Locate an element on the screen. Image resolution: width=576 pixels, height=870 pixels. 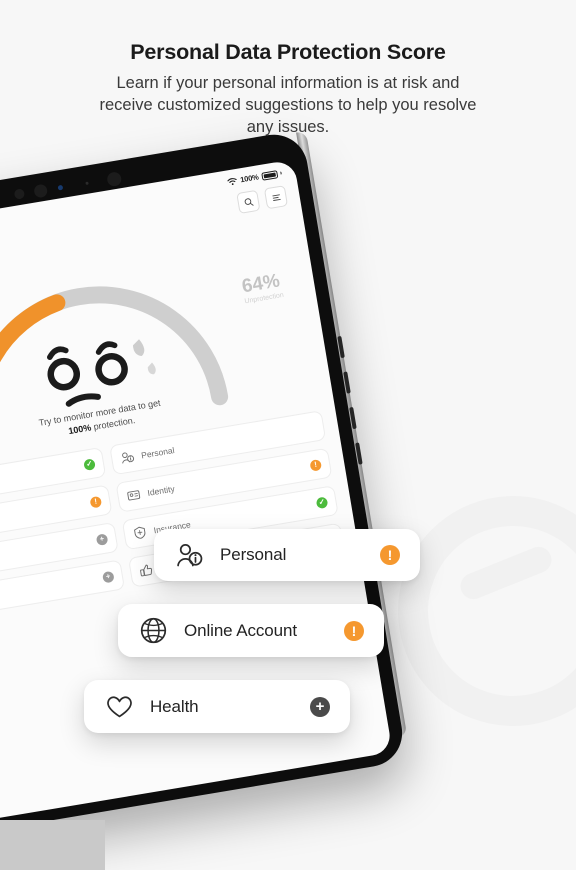
worried-face-icon is located at coordinates (103, 370).